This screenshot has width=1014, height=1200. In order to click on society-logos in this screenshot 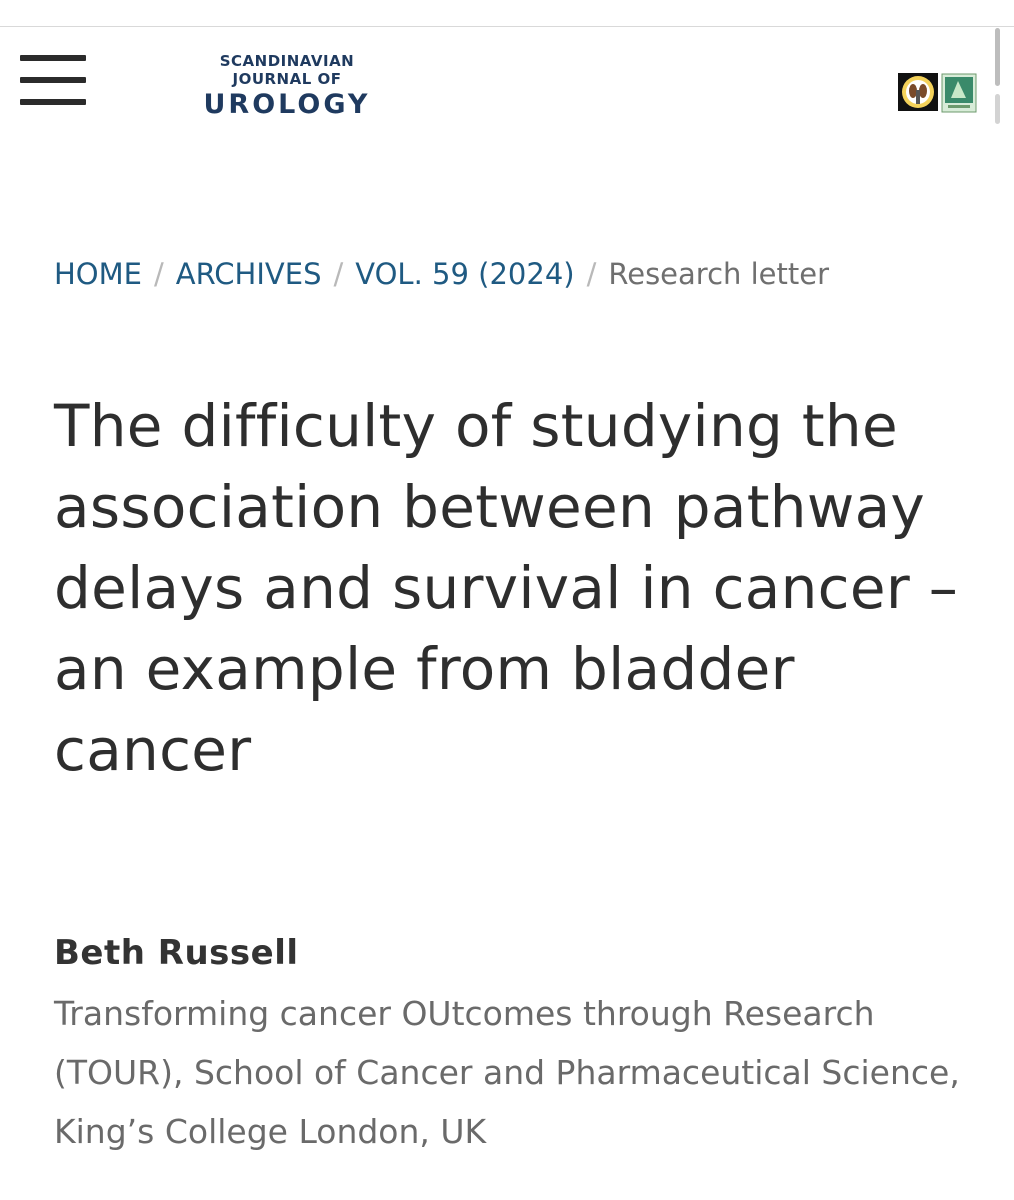, I will do `click(938, 93)`.